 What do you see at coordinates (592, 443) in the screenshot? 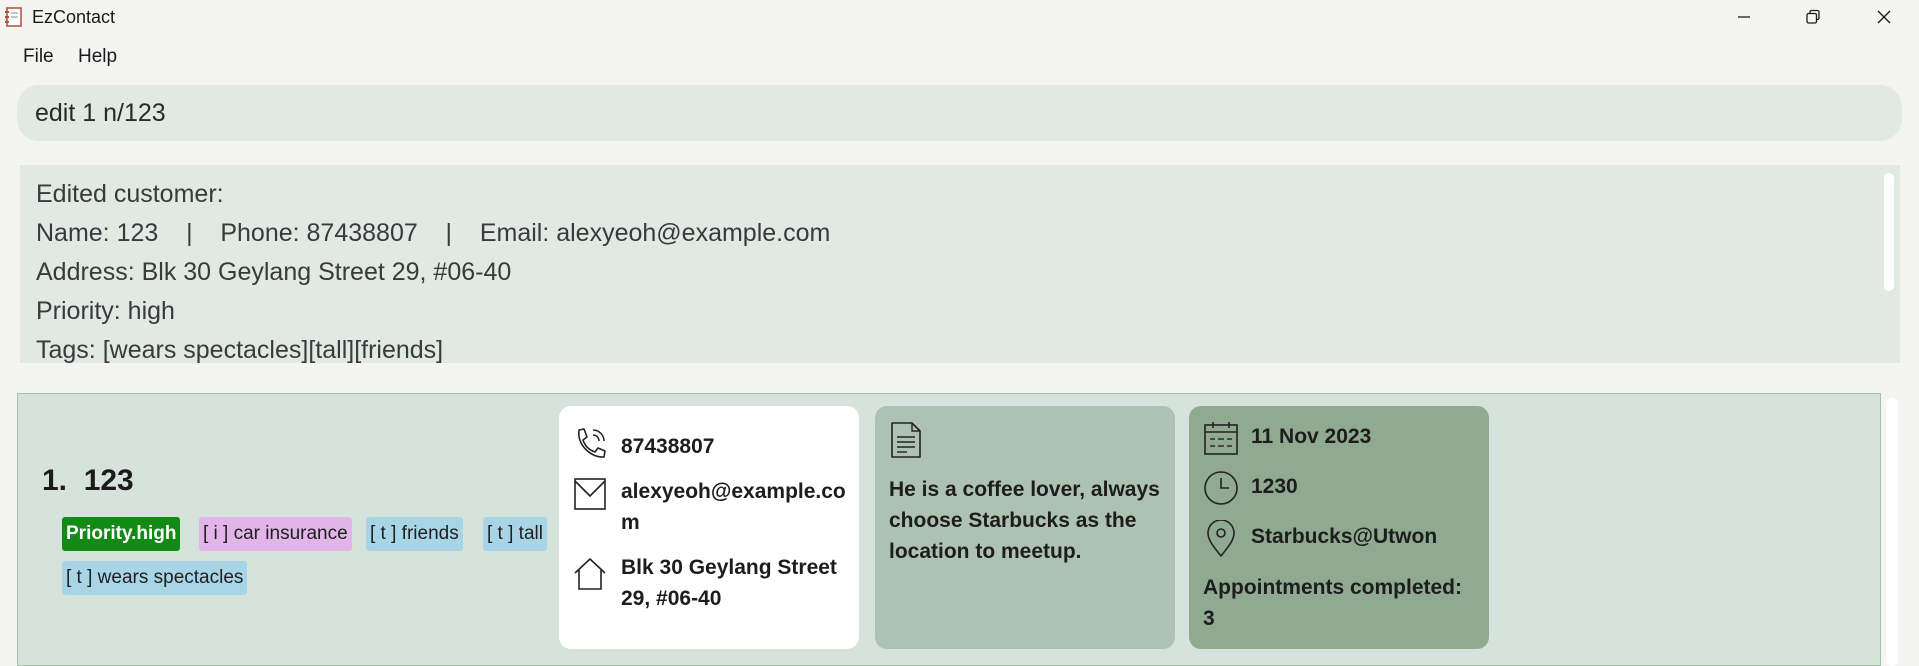
I see `phone-icon` at bounding box center [592, 443].